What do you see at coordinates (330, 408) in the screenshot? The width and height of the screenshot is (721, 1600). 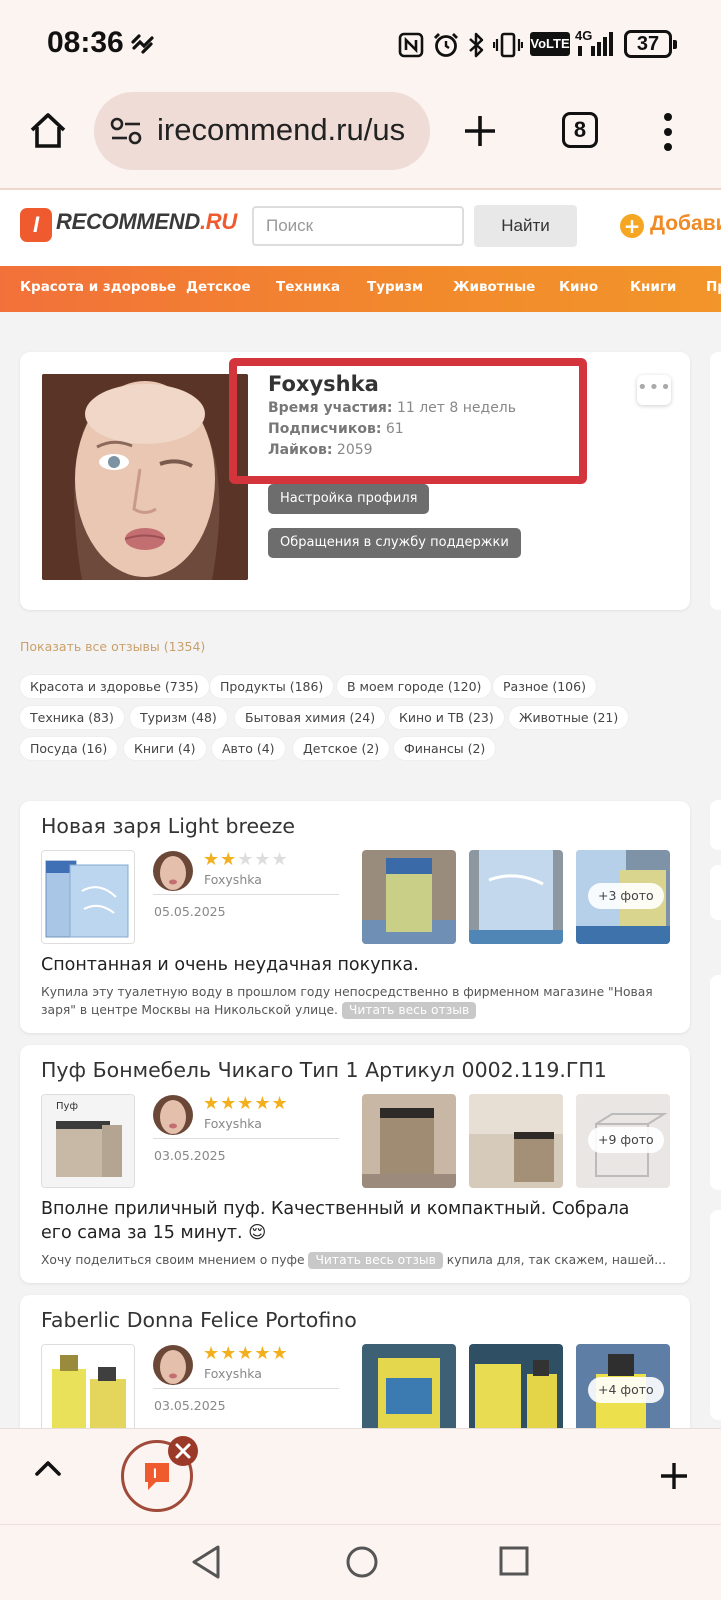 I see `membership-label: Время участия:` at bounding box center [330, 408].